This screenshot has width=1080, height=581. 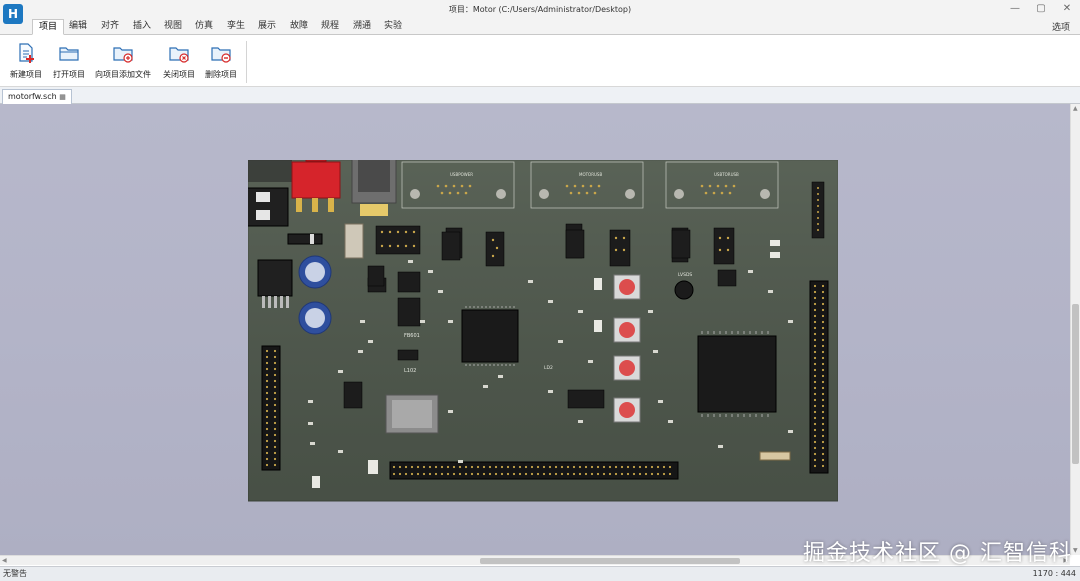 I want to click on ribbon-separator, so click(x=246, y=62).